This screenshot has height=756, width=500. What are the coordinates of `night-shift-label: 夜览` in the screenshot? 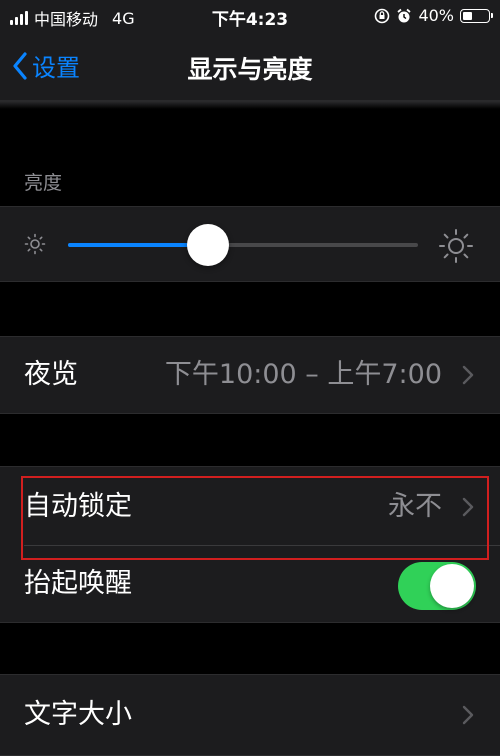 It's located at (51, 374).